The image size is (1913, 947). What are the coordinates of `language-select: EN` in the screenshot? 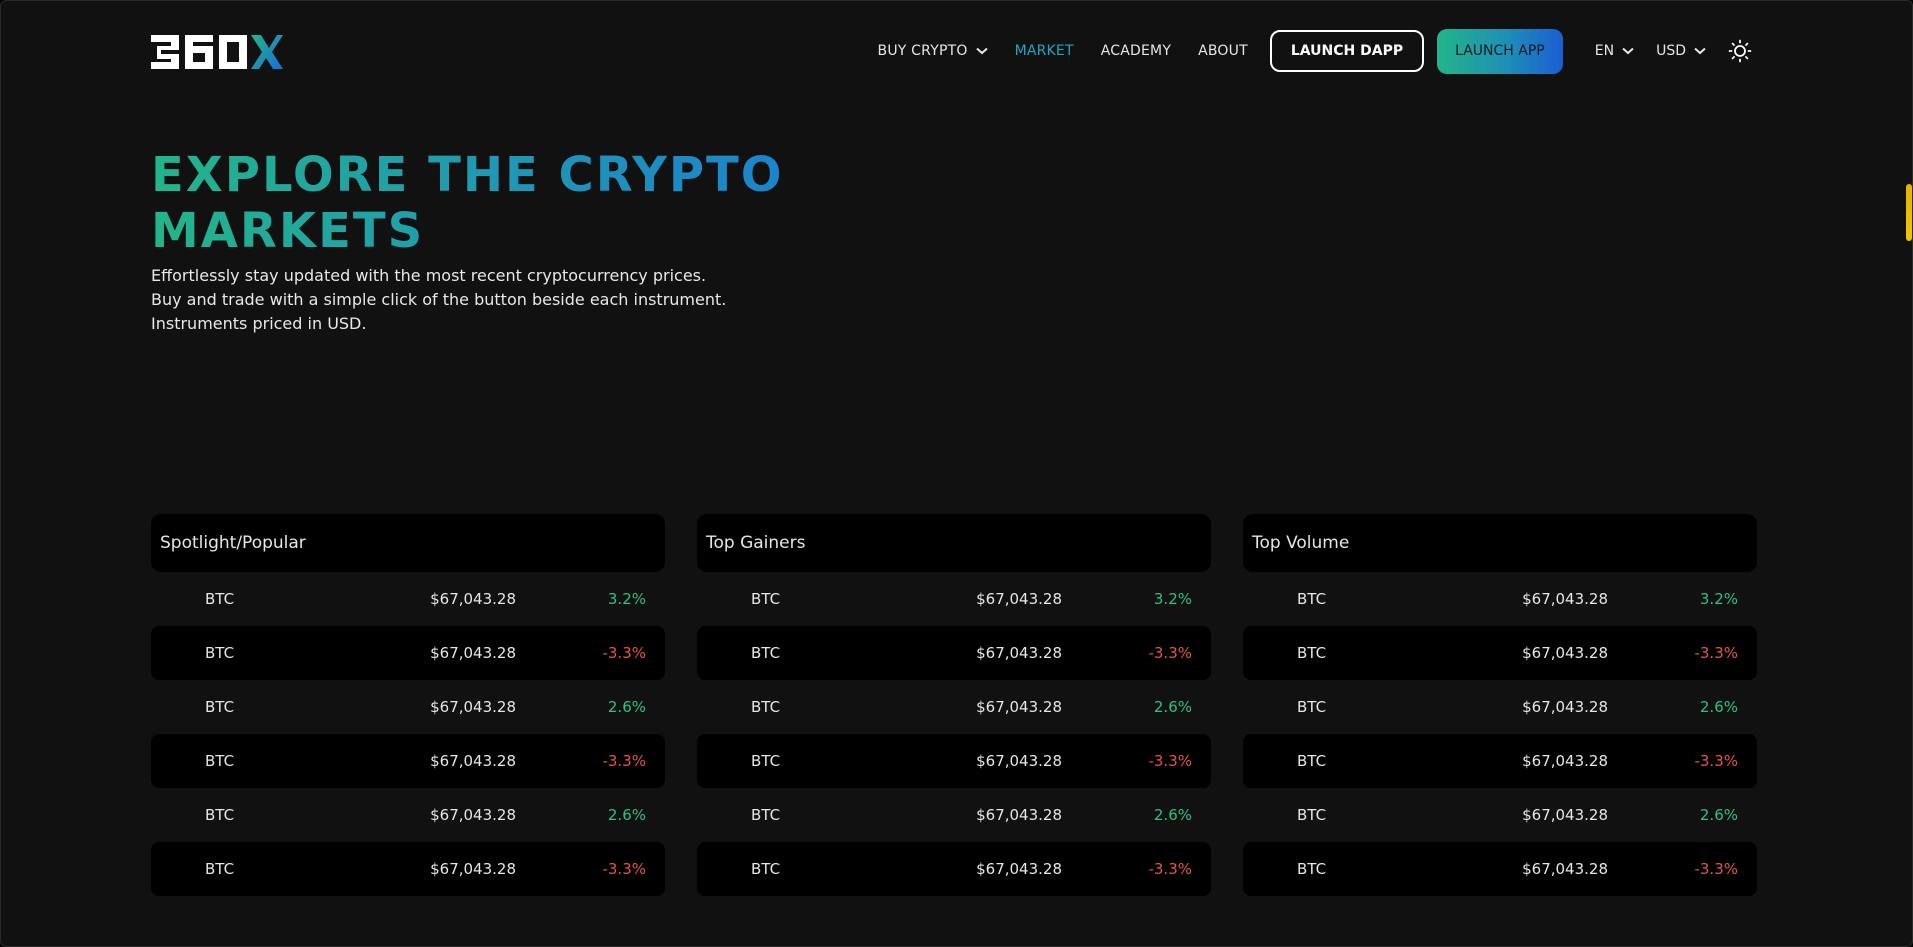 It's located at (1614, 51).